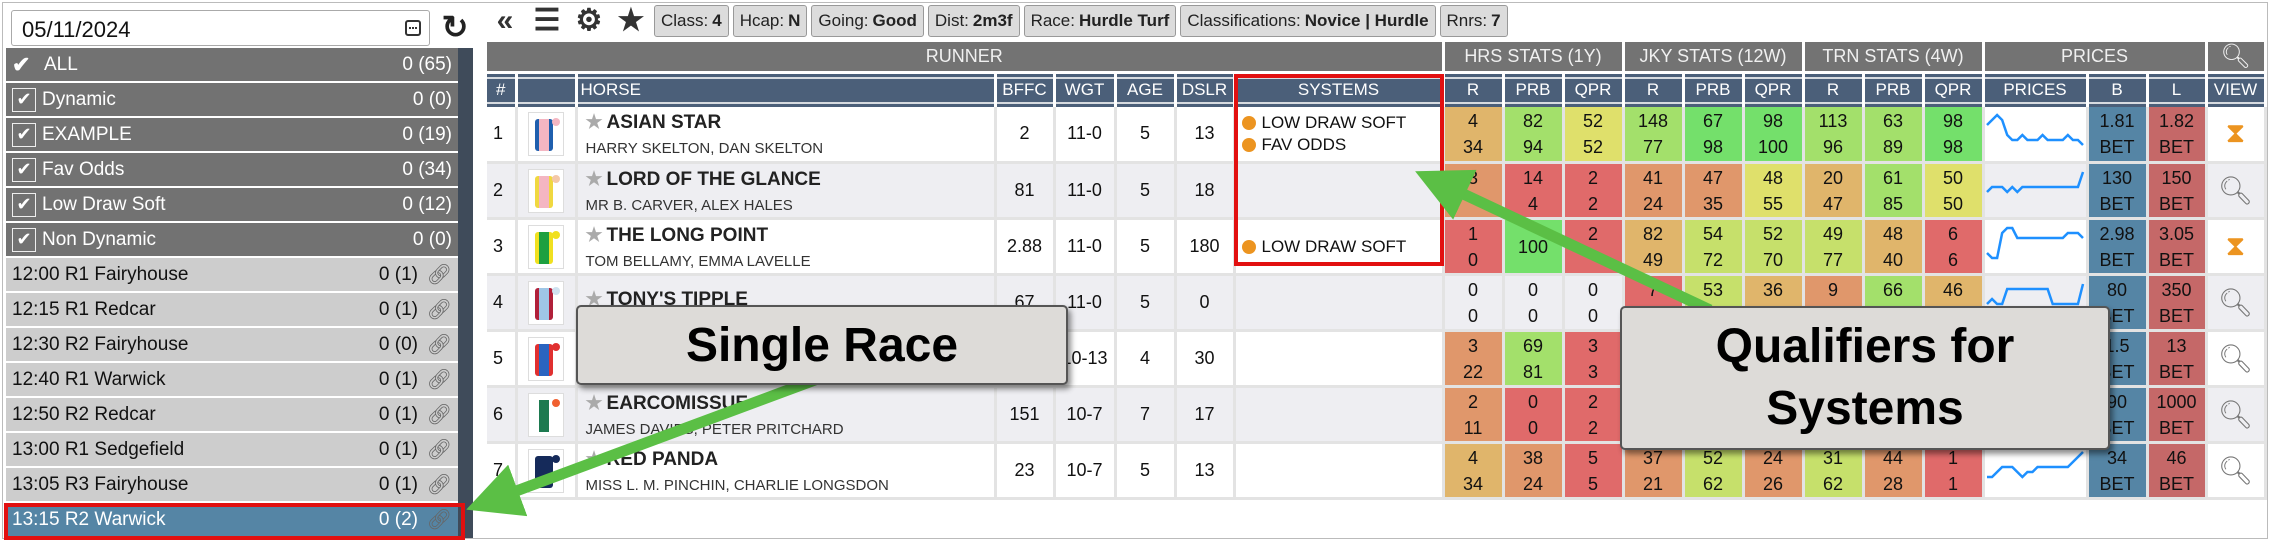 This screenshot has width=2274, height=541. I want to click on horse-name: ★ LORD OF THE GLANCE, so click(790, 179).